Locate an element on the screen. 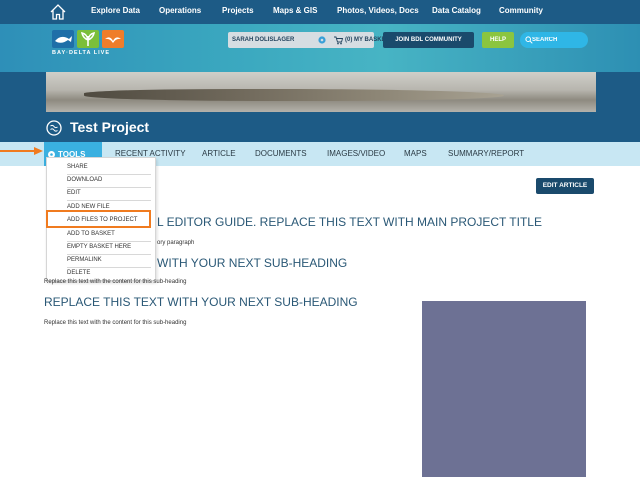  search-input is located at coordinates (559, 40).